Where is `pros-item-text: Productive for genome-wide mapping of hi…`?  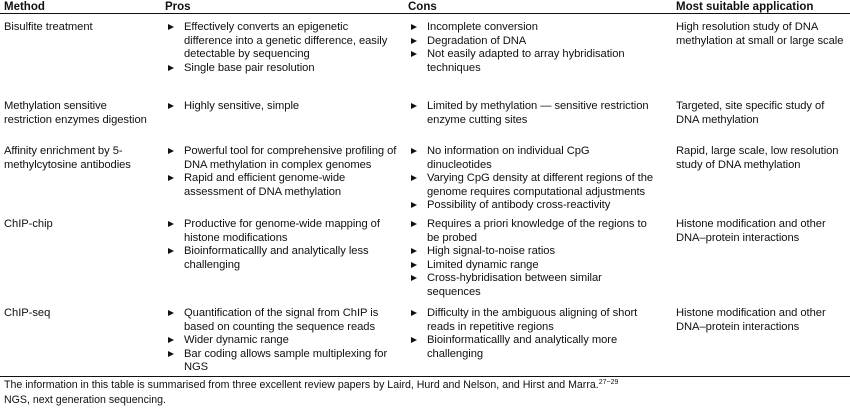
pros-item-text: Productive for genome-wide mapping of hi… is located at coordinates (282, 231).